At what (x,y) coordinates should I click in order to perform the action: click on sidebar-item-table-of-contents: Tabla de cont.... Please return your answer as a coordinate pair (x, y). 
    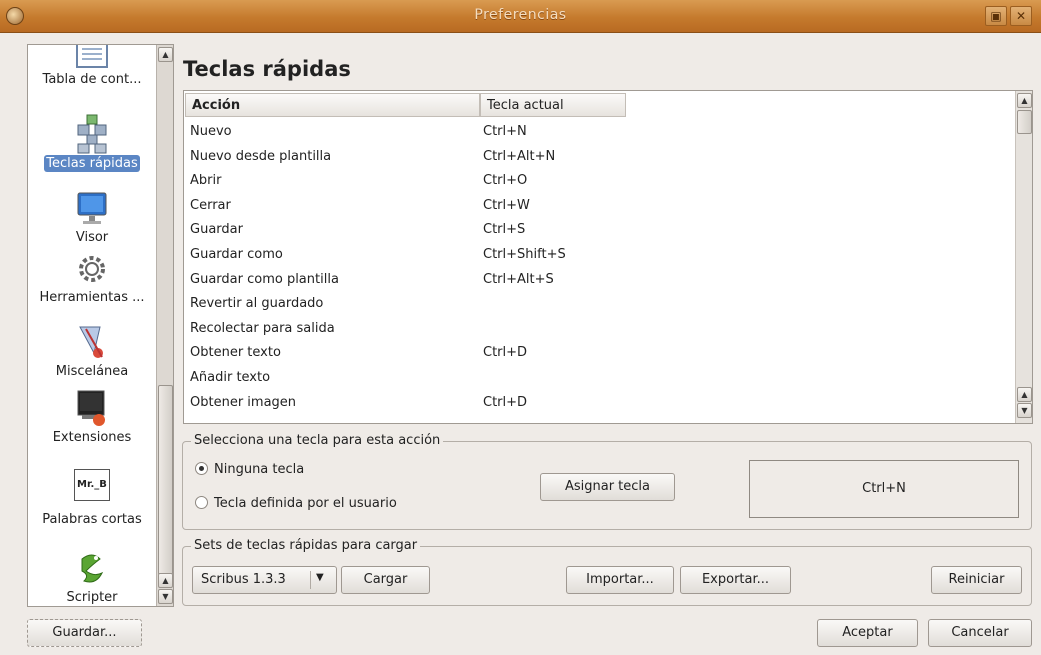
    Looking at the image, I should click on (92, 66).